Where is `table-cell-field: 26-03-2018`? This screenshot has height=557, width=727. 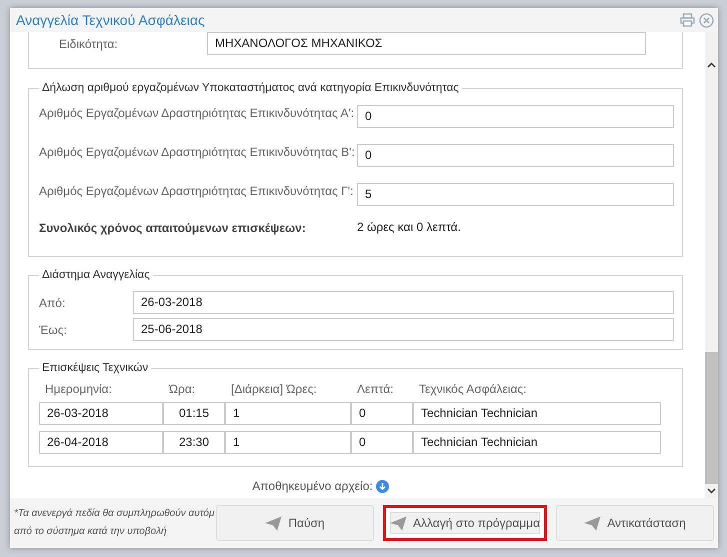 table-cell-field: 26-03-2018 is located at coordinates (101, 413).